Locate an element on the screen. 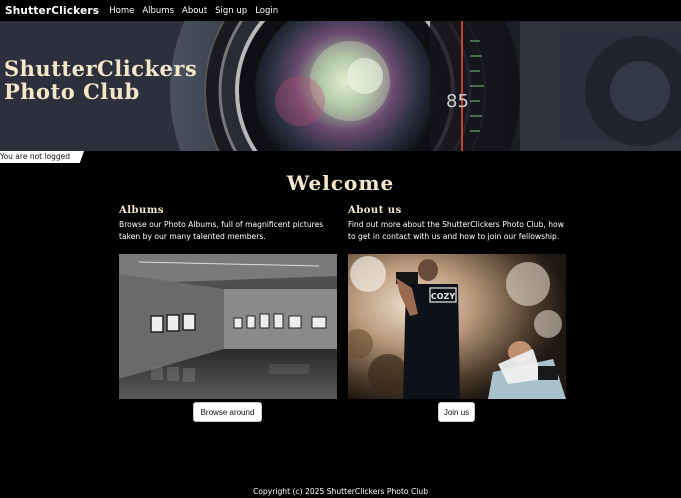 The width and height of the screenshot is (681, 498). hero-title-line2: Photo Club is located at coordinates (72, 91).